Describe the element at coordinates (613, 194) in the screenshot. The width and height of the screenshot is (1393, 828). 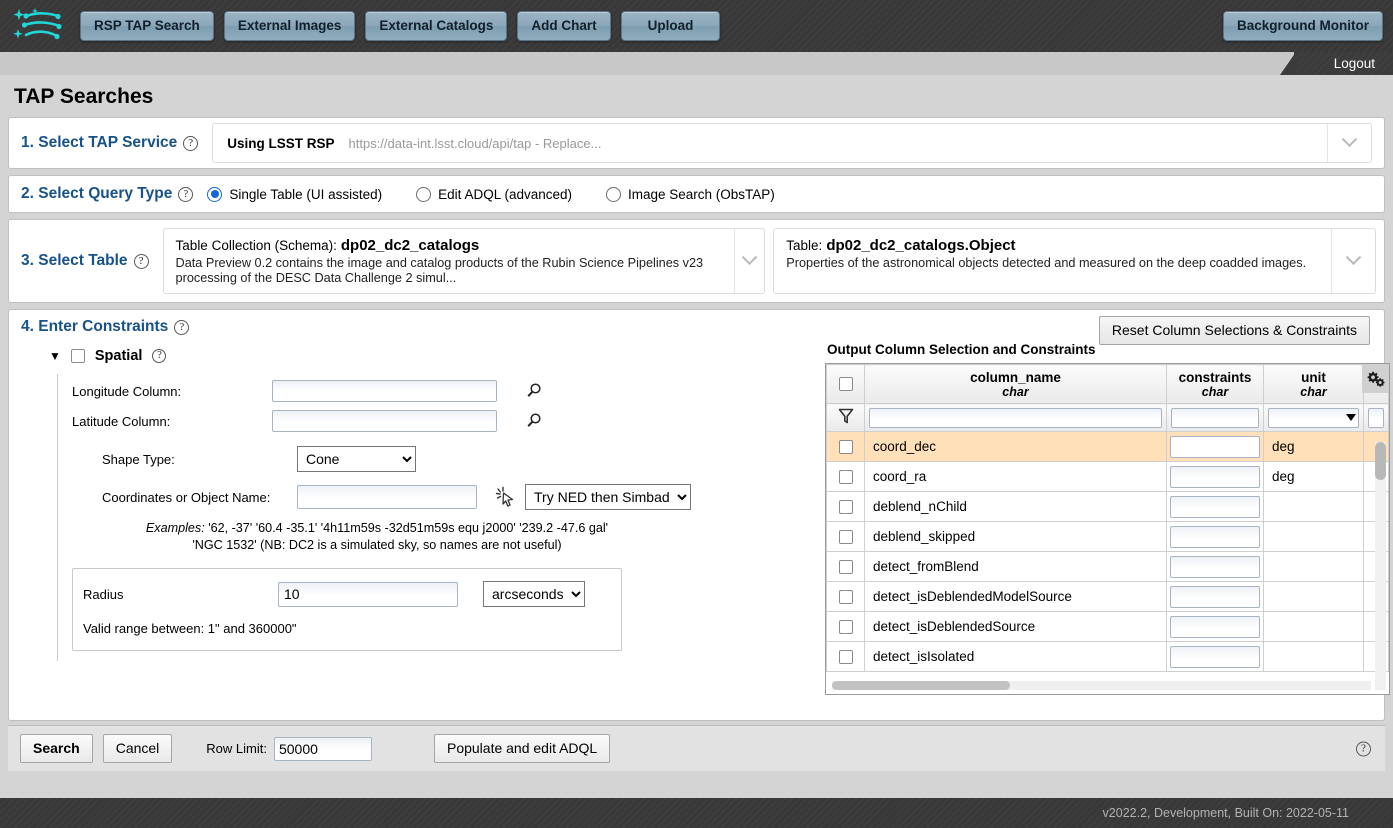
I see `radio-icon-image-search` at that location.